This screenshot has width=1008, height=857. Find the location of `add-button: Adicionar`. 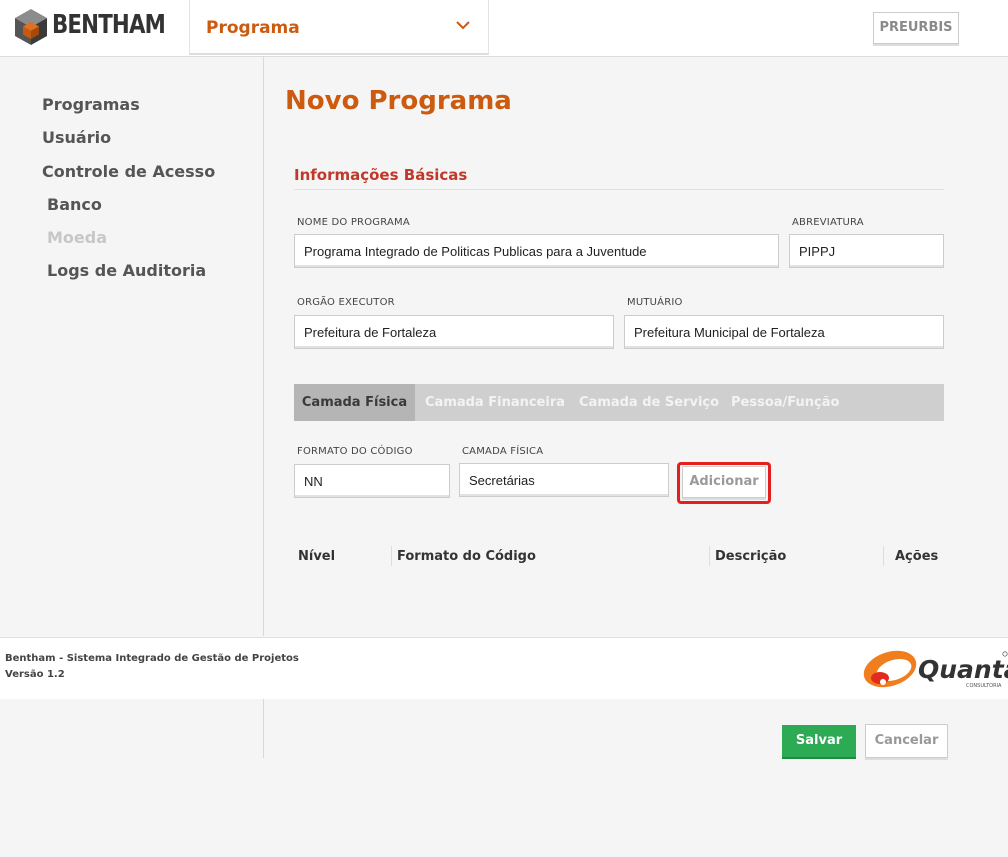

add-button: Adicionar is located at coordinates (724, 482).